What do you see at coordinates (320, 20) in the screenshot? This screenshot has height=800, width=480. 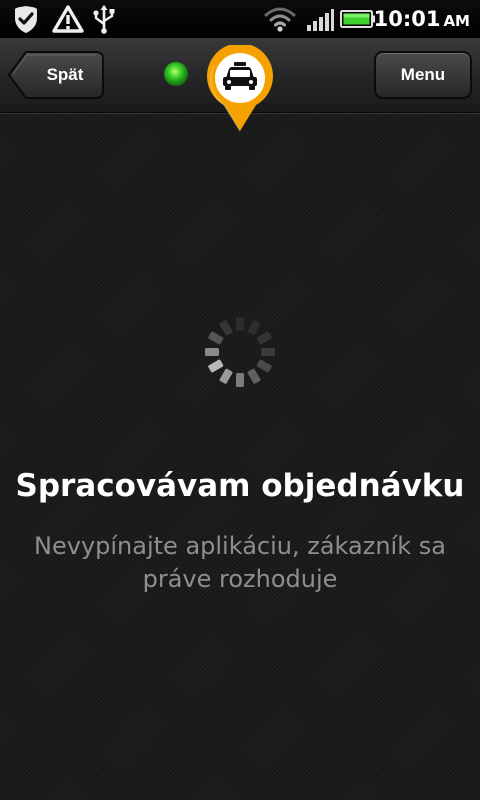 I see `signal-icon` at bounding box center [320, 20].